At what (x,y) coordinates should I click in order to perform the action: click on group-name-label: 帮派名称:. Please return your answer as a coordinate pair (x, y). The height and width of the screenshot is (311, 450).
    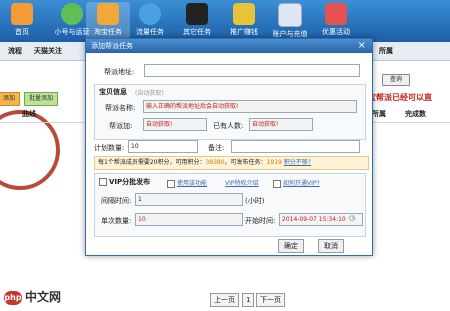
    Looking at the image, I should click on (120, 108).